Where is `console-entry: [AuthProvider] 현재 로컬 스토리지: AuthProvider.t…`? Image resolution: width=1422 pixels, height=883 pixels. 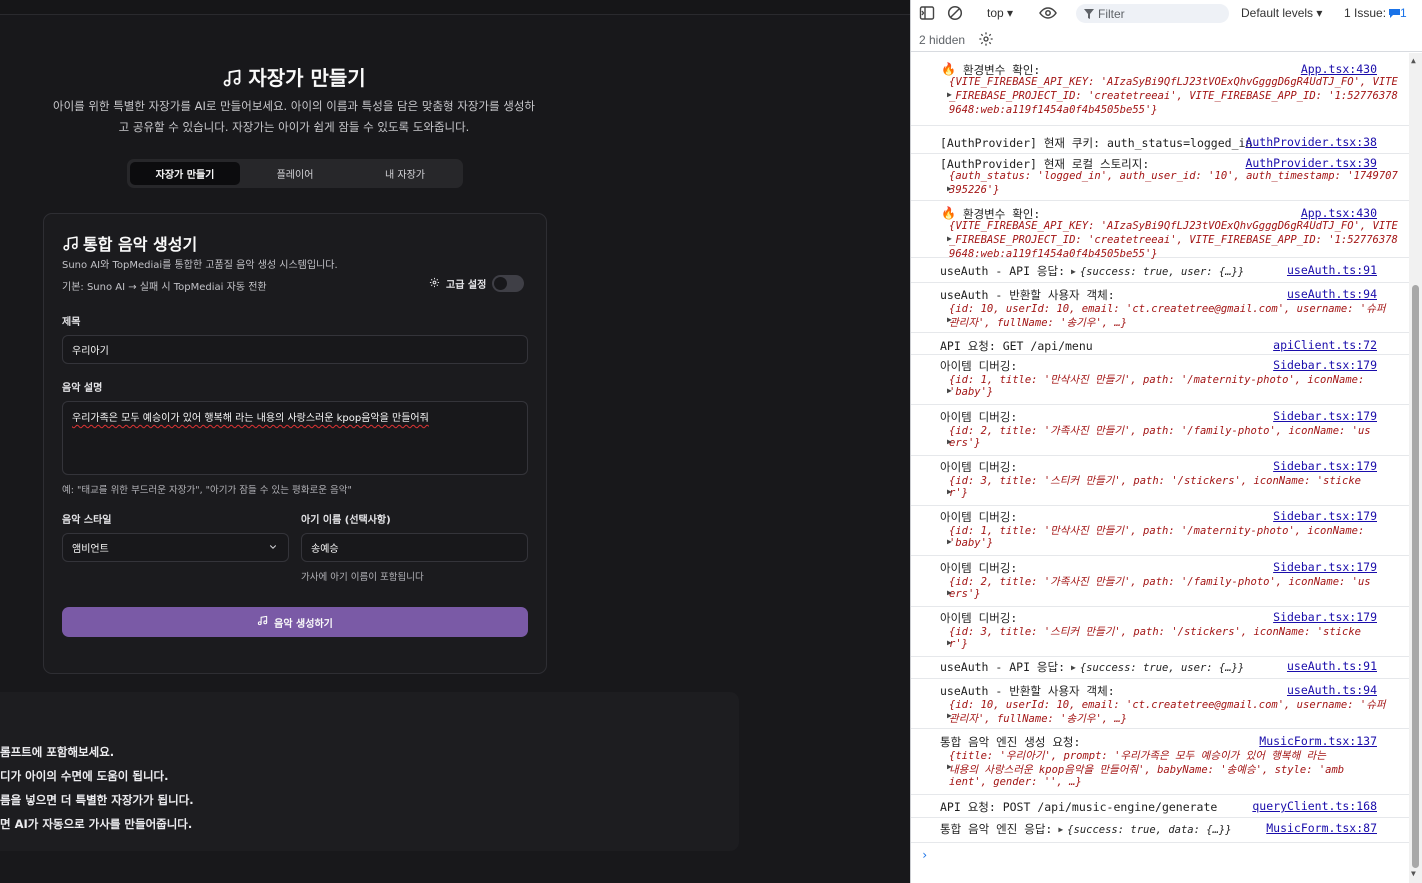 console-entry: [AuthProvider] 현재 로컬 스토리지: AuthProvider.t… is located at coordinates (1160, 177).